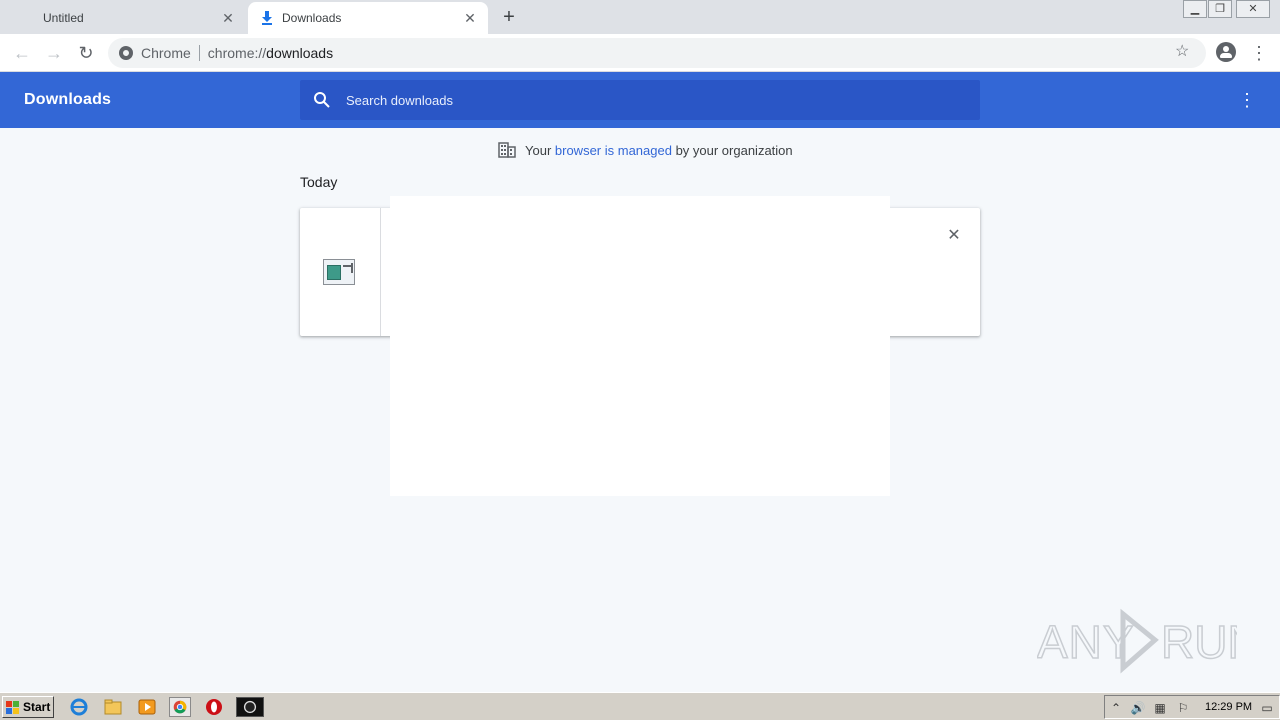 The image size is (1280, 720). I want to click on address-bar: Chrome chrome:// downloads, so click(657, 53).